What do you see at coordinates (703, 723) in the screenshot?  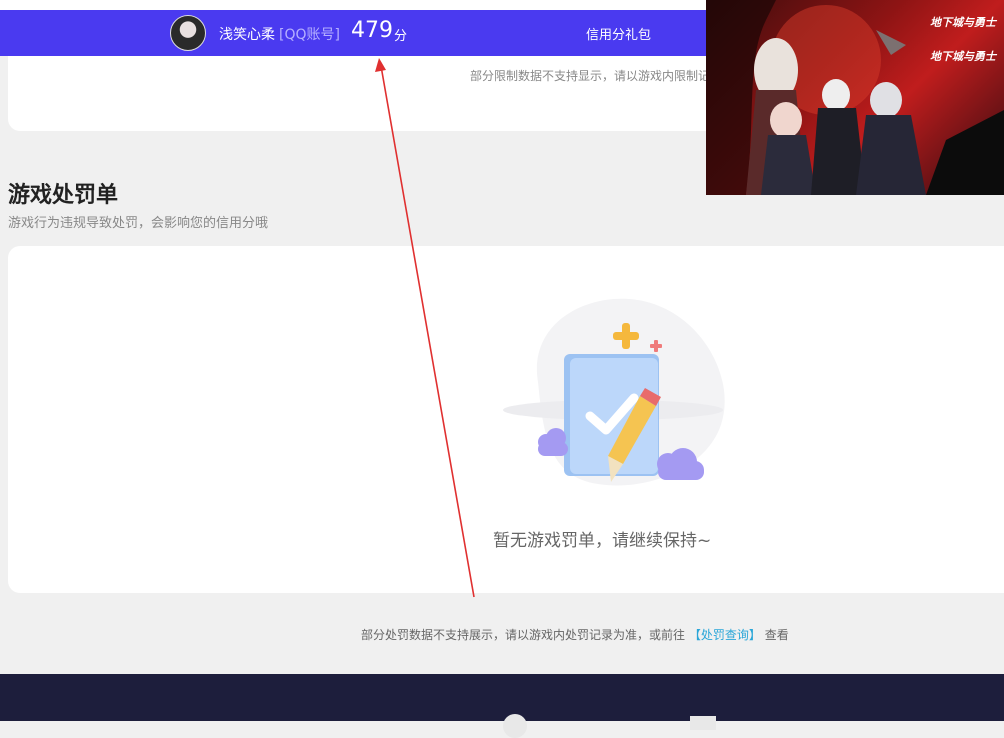 I see `footer-app-icon` at bounding box center [703, 723].